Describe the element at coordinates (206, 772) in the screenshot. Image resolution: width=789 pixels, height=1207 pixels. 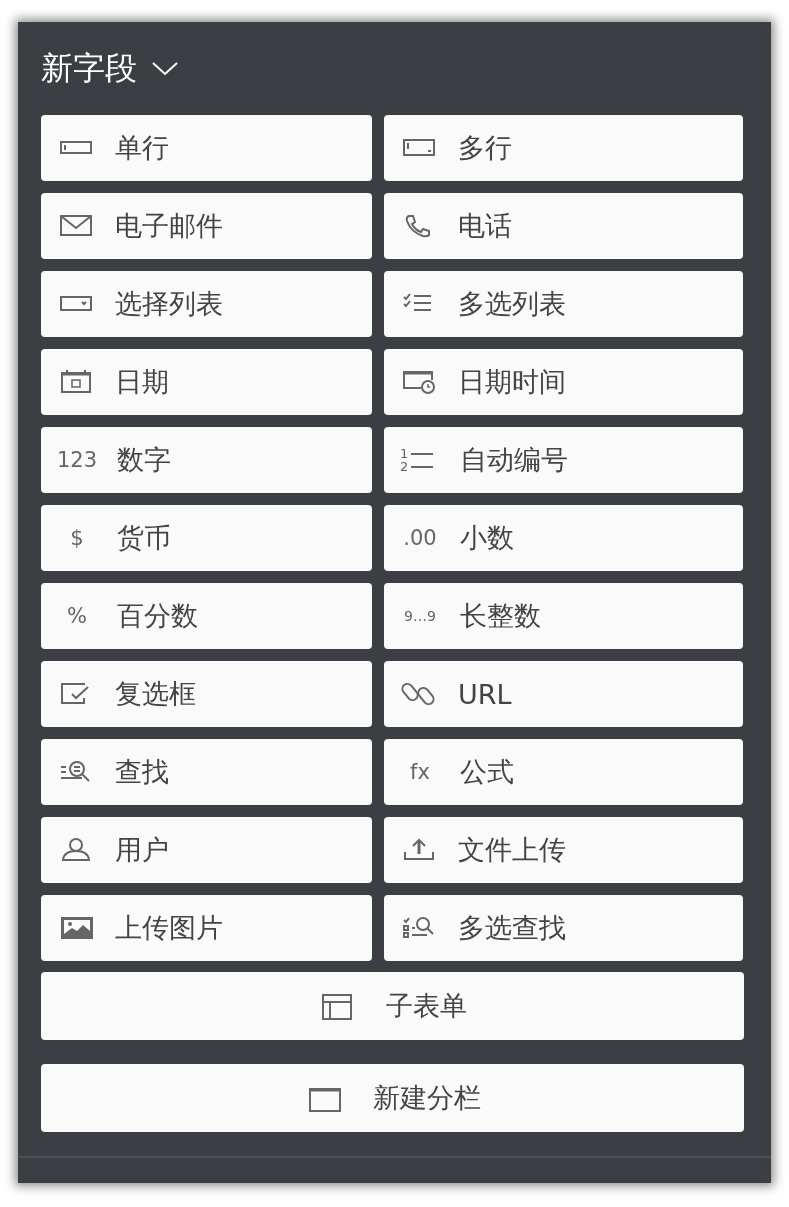
I see `field-type-button: 查找` at that location.